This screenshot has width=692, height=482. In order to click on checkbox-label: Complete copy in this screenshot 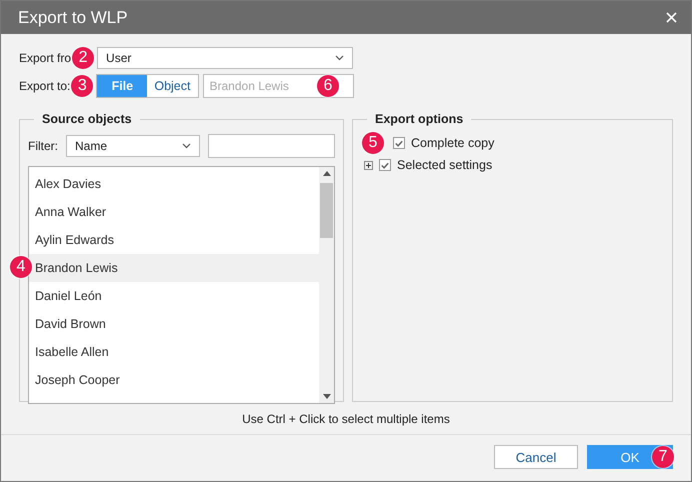, I will do `click(452, 143)`.